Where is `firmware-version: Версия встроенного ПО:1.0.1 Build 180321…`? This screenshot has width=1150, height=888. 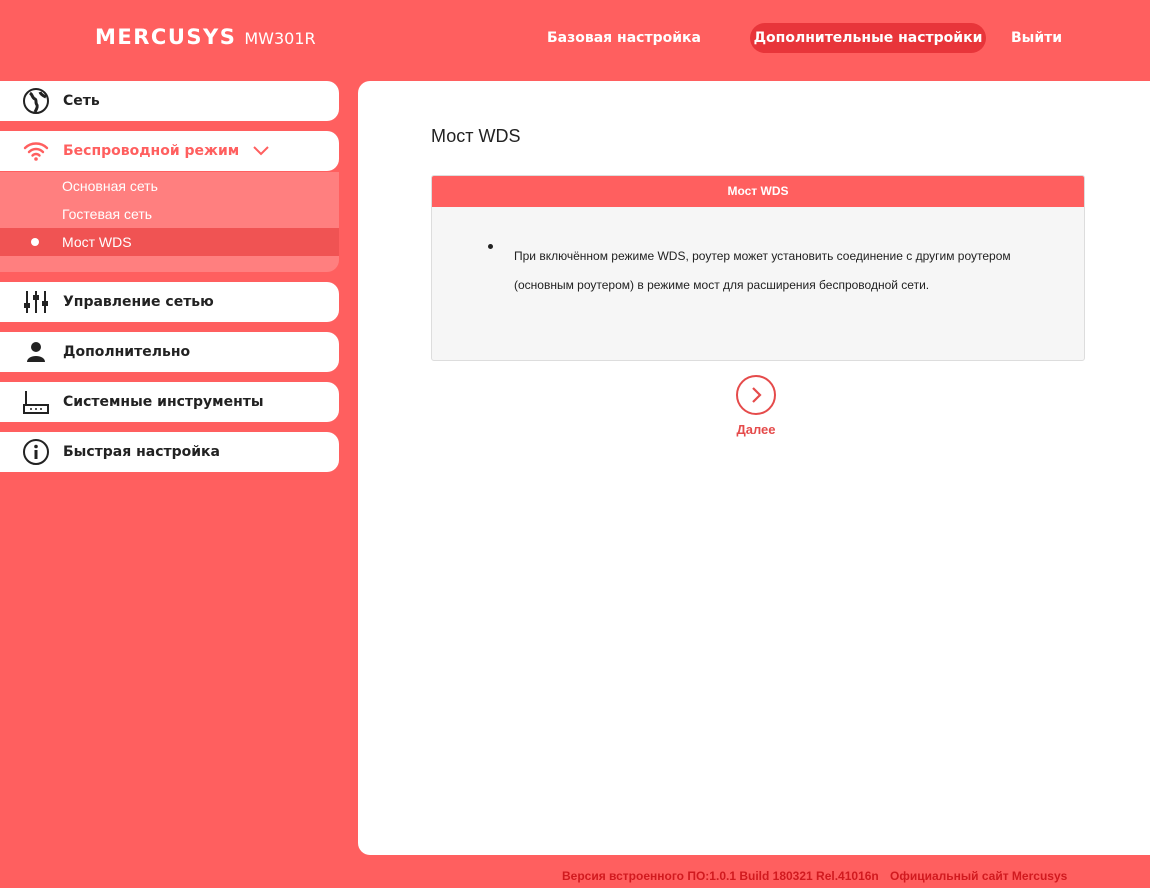 firmware-version: Версия встроенного ПО:1.0.1 Build 180321… is located at coordinates (720, 876).